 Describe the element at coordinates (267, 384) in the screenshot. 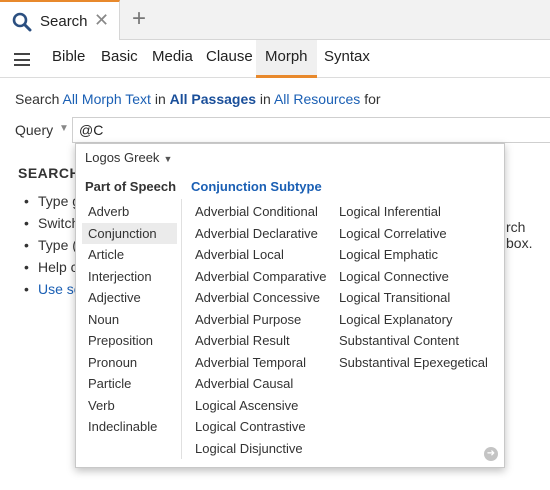

I see `subtype-item: Adverbial Causal` at that location.